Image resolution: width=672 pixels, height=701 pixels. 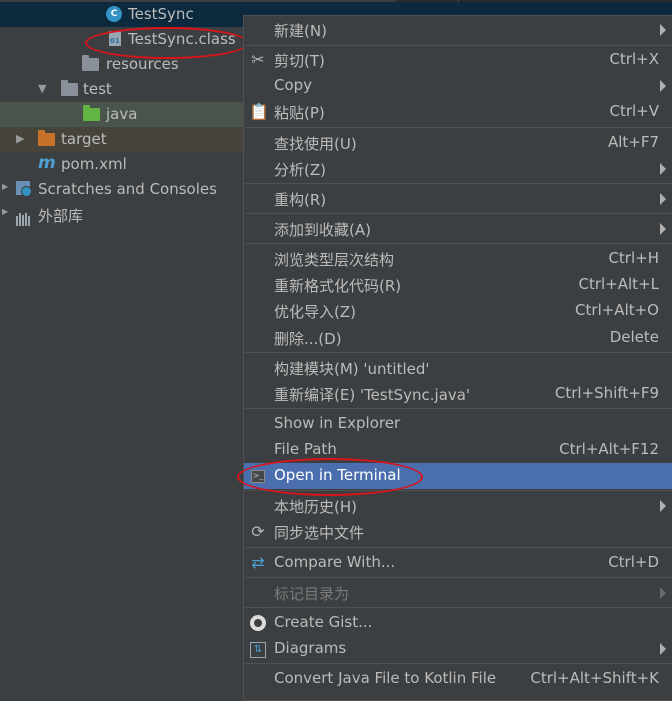 What do you see at coordinates (61, 216) in the screenshot?
I see `tree-item-label: 外部库` at bounding box center [61, 216].